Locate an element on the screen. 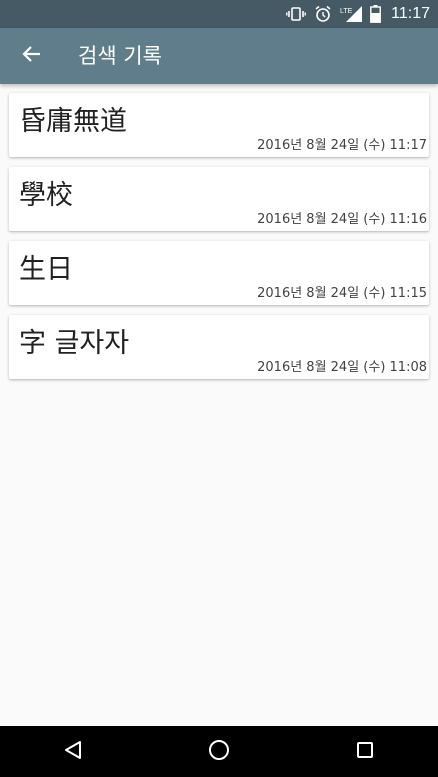 The width and height of the screenshot is (438, 777). history-word: 生日 is located at coordinates (46, 269).